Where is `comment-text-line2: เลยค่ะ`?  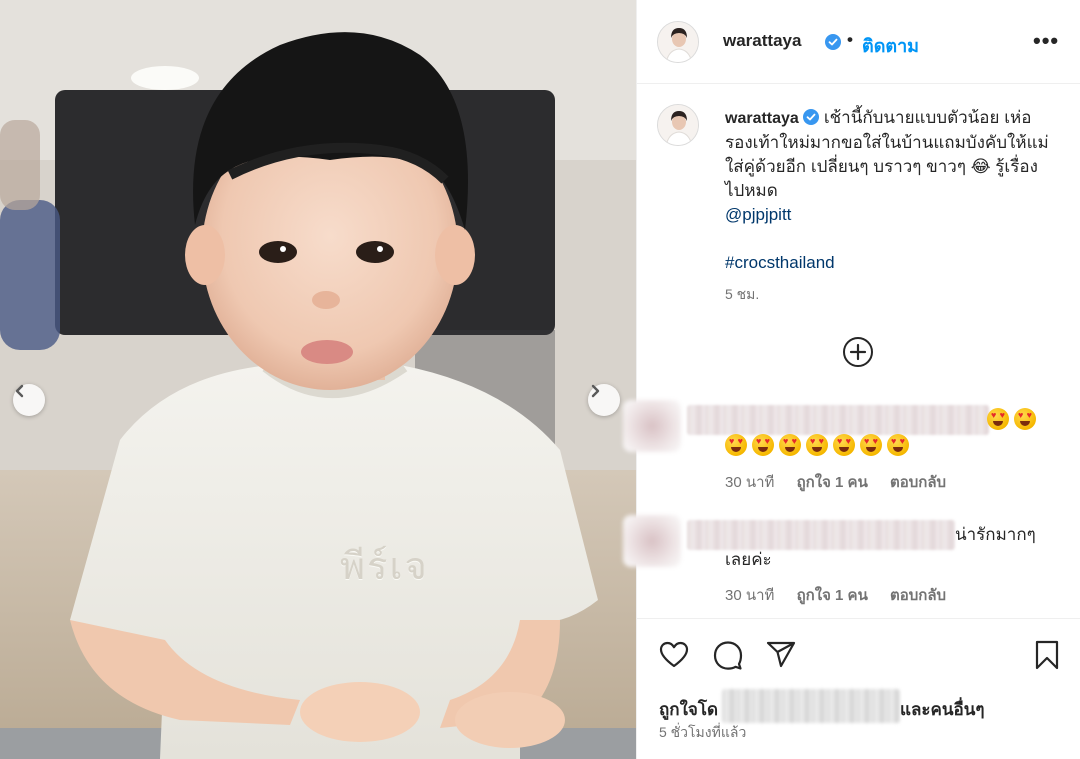
comment-text-line2: เลยค่ะ is located at coordinates (748, 559).